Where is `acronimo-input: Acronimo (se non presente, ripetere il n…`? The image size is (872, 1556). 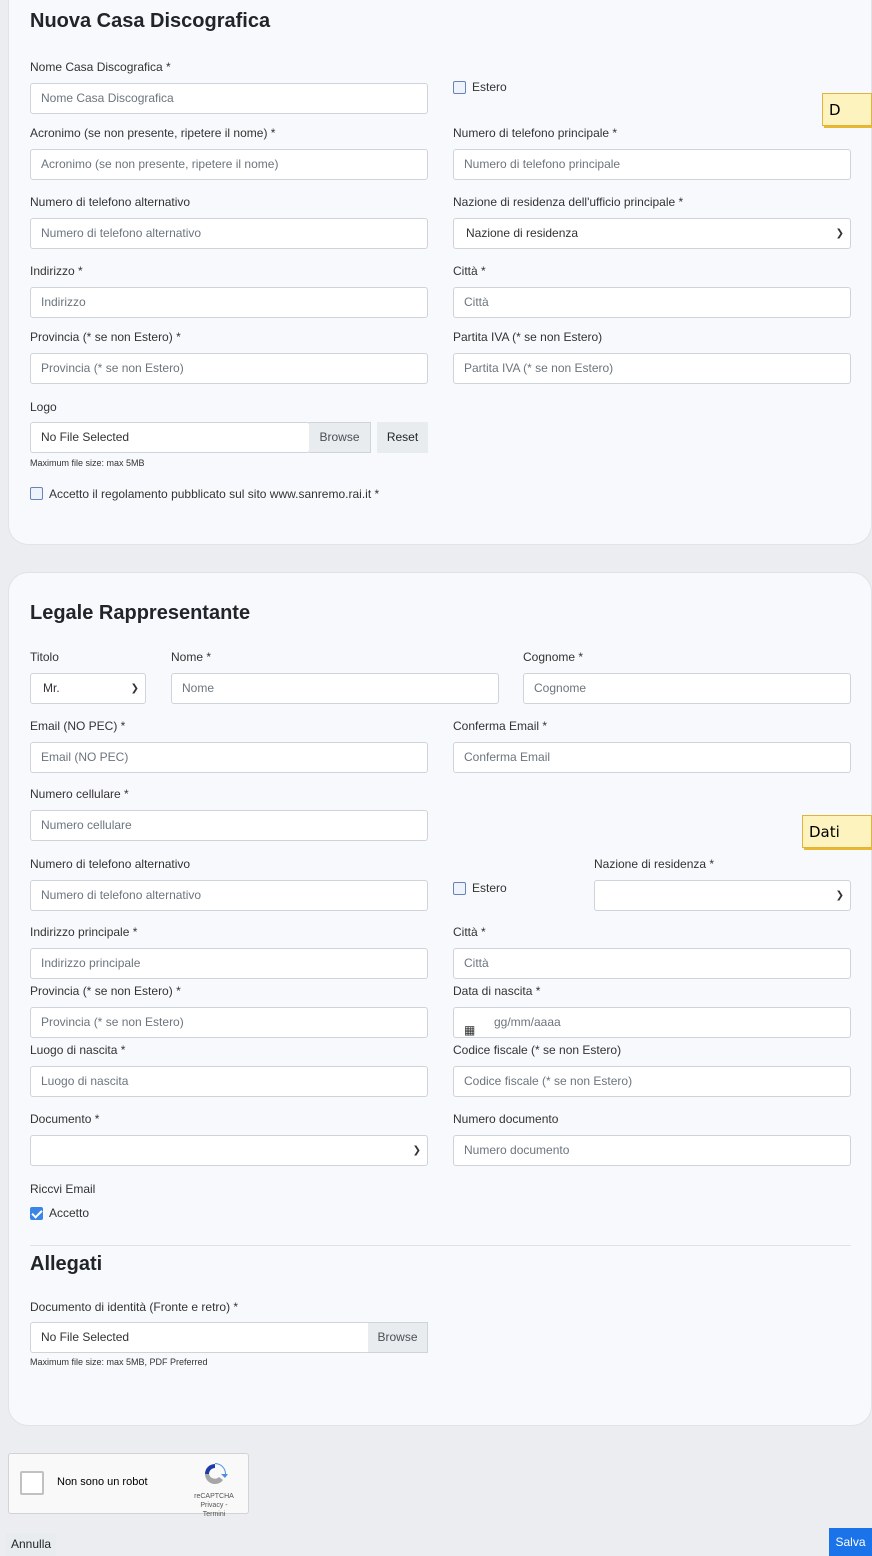 acronimo-input: Acronimo (se non presente, ripetere il n… is located at coordinates (229, 164).